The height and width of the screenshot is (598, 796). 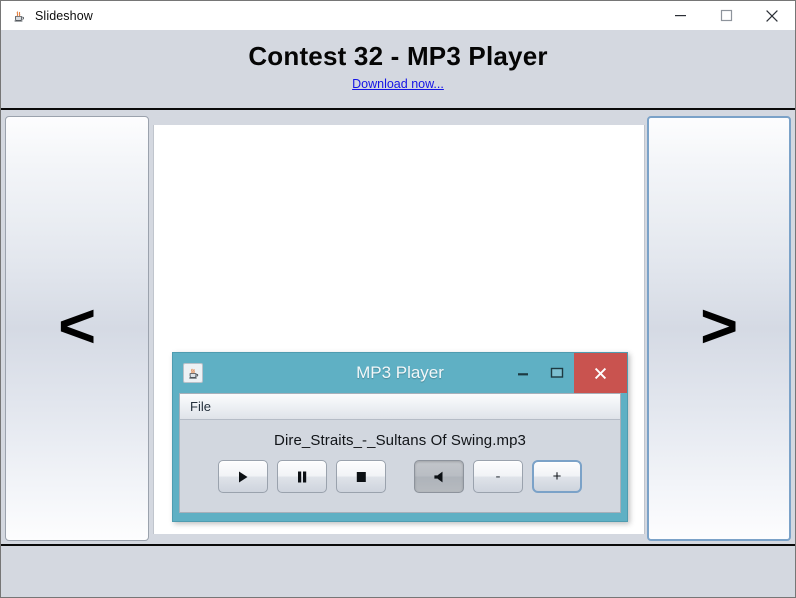 I want to click on mp3-maximize-button, so click(x=557, y=373).